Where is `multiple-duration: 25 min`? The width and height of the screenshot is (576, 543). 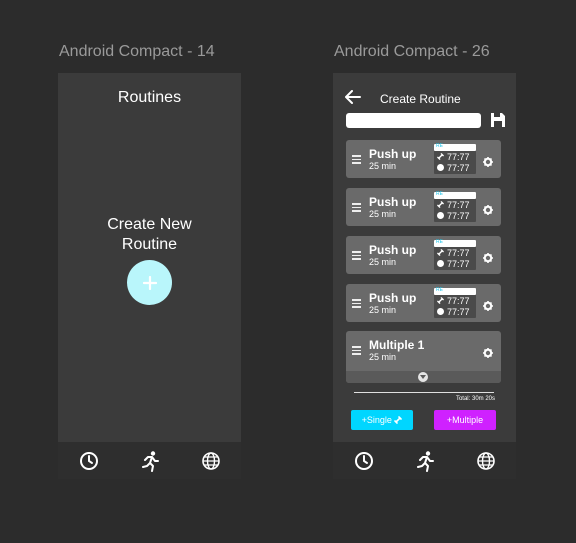
multiple-duration: 25 min is located at coordinates (383, 357).